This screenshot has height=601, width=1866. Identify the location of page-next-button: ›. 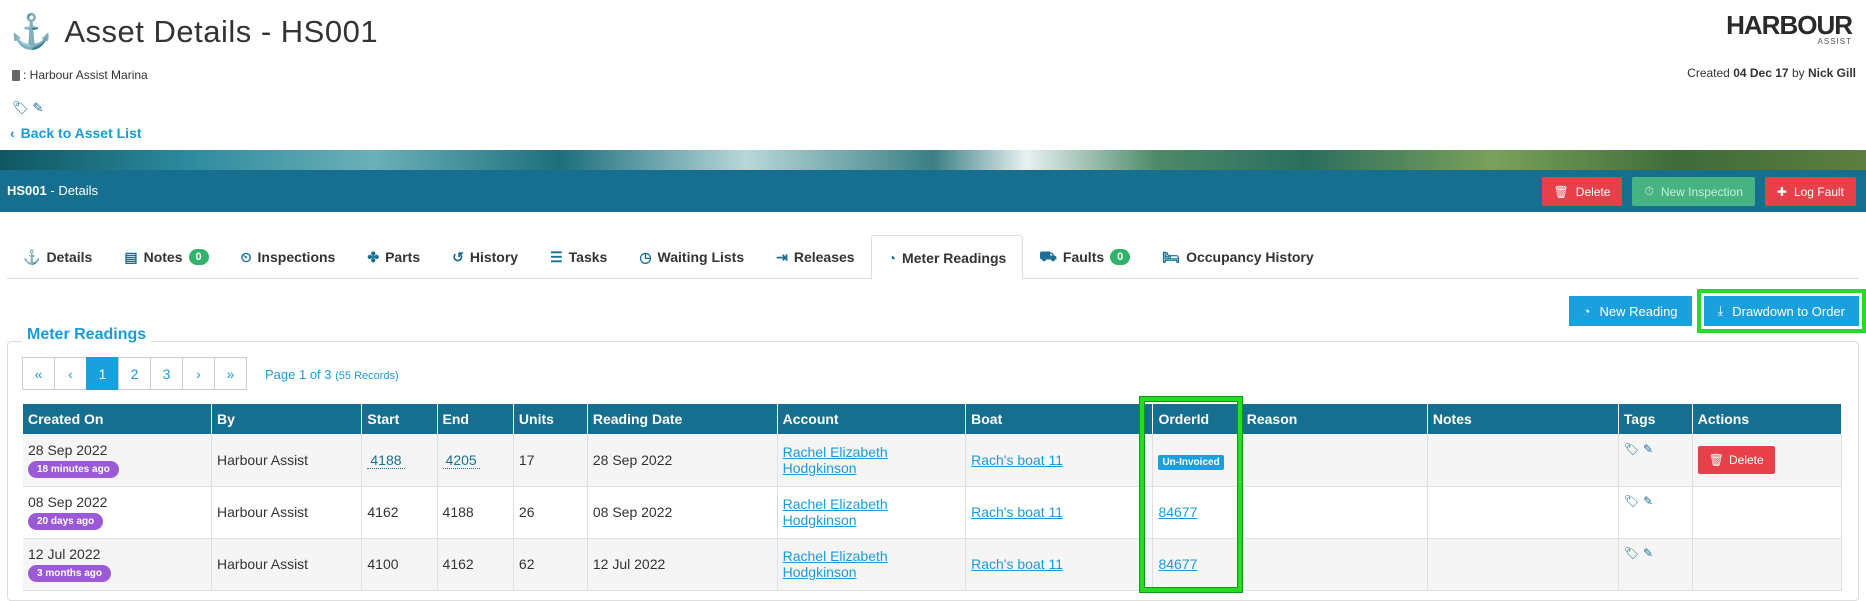
(198, 373).